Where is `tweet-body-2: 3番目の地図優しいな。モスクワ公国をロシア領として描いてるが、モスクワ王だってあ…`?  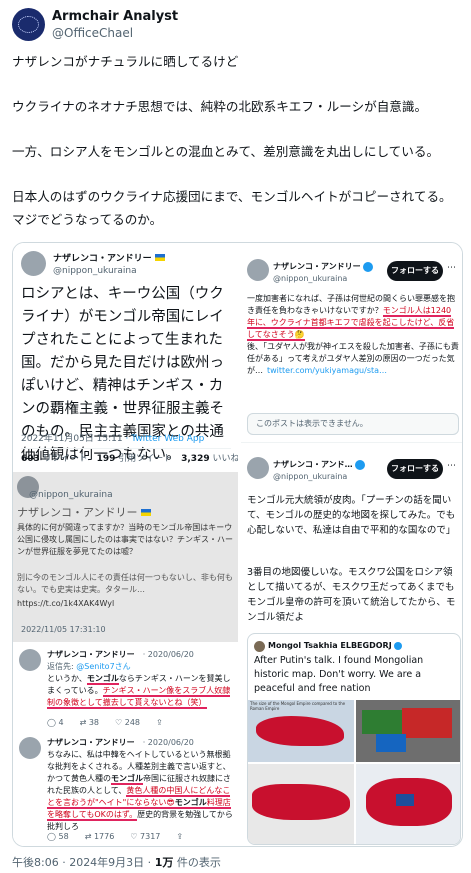
tweet-body-2: 3番目の地図優しいな。モスクワ公国をロシア領として描いてるが、モスクワ王だってあ… is located at coordinates (351, 595).